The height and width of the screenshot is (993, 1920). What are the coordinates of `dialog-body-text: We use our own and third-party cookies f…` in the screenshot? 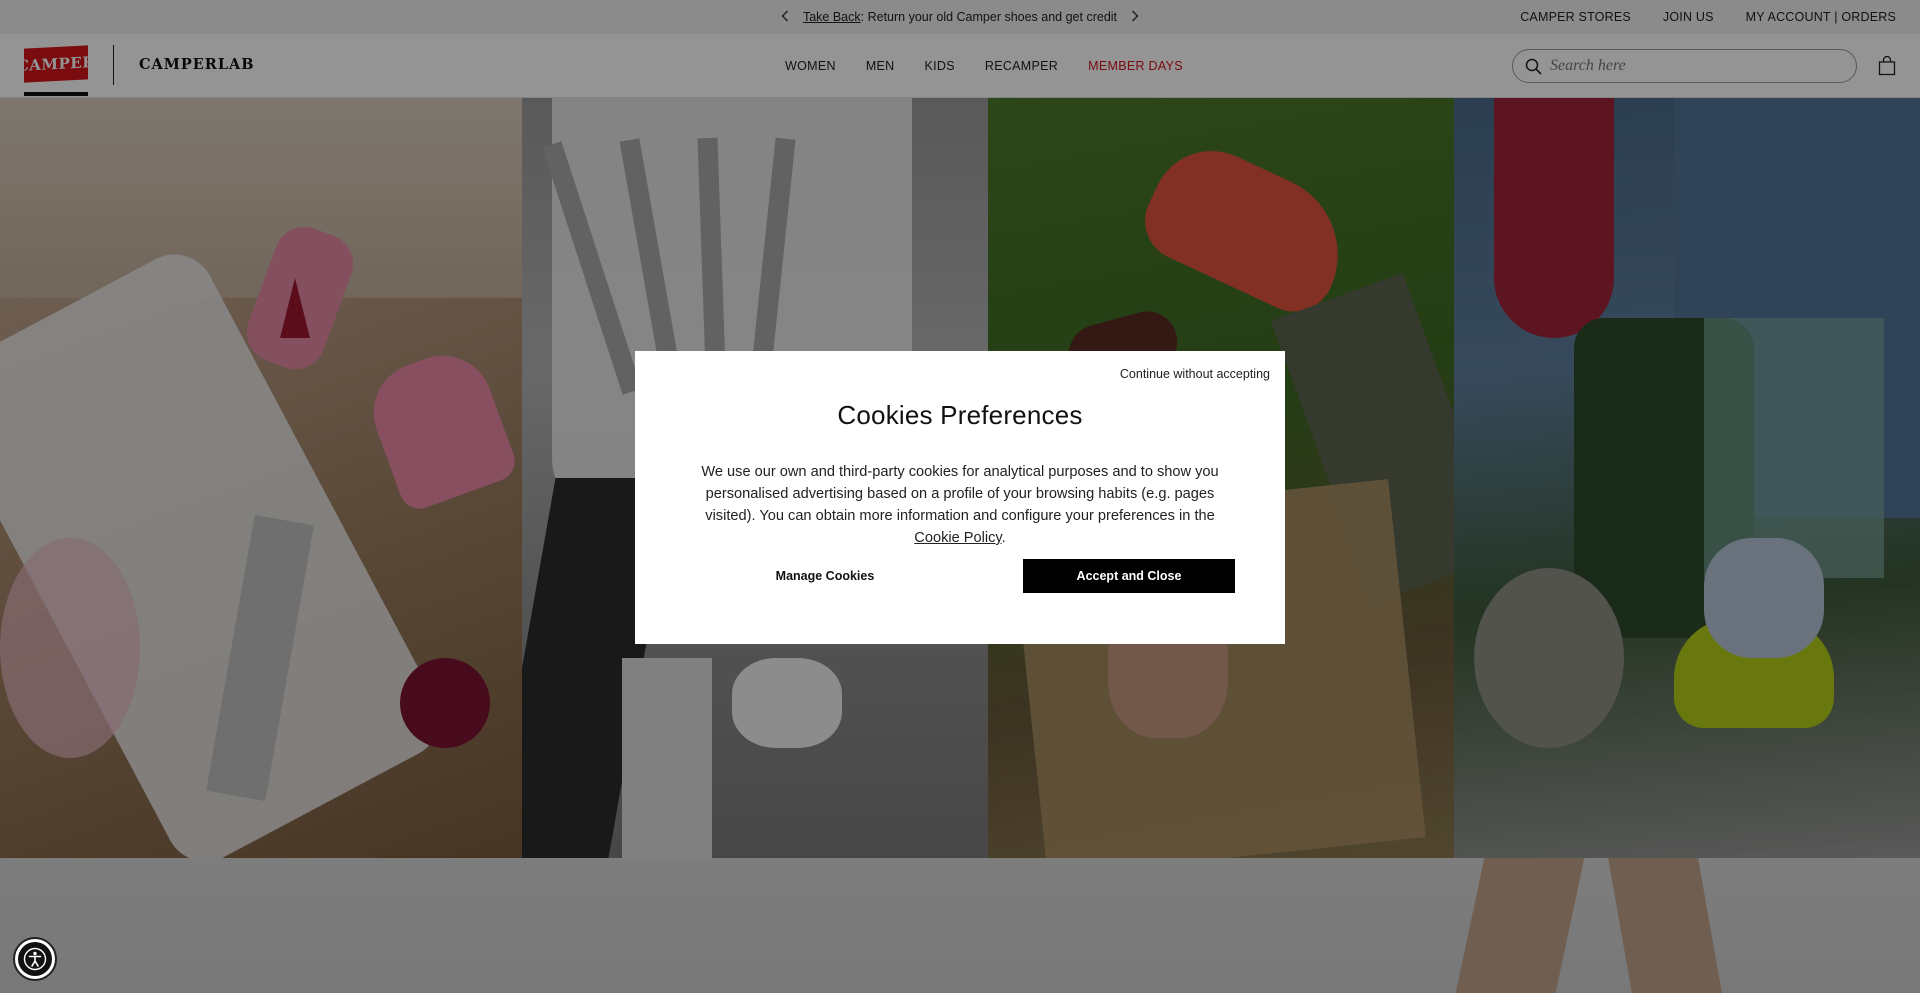 It's located at (960, 494).